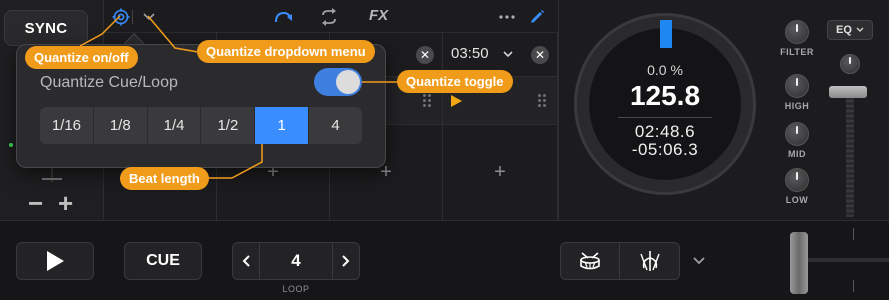 The height and width of the screenshot is (300, 889). I want to click on quantize-popover-title: Quantize Cue/Loop, so click(109, 82).